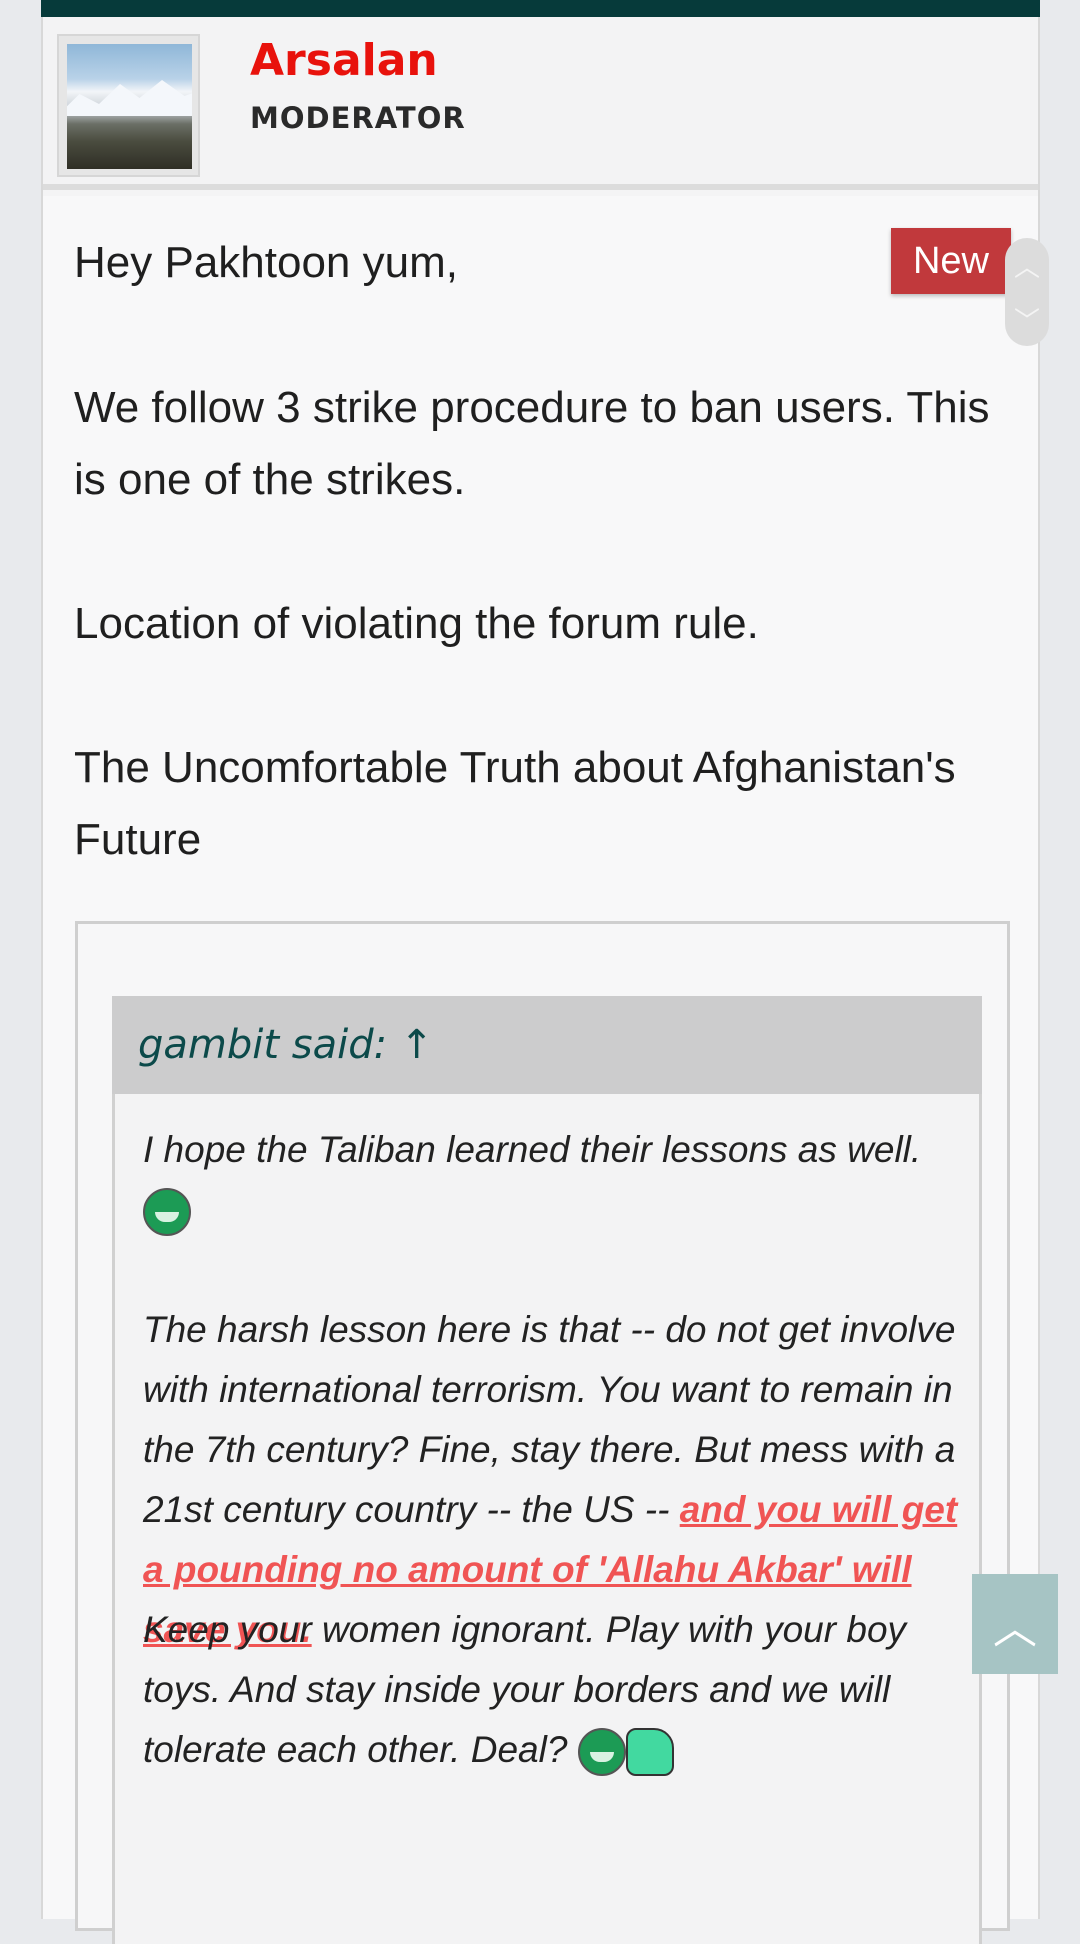 This screenshot has width=1080, height=1944. Describe the element at coordinates (358, 118) in the screenshot. I see `user-role: MODERATOR` at that location.